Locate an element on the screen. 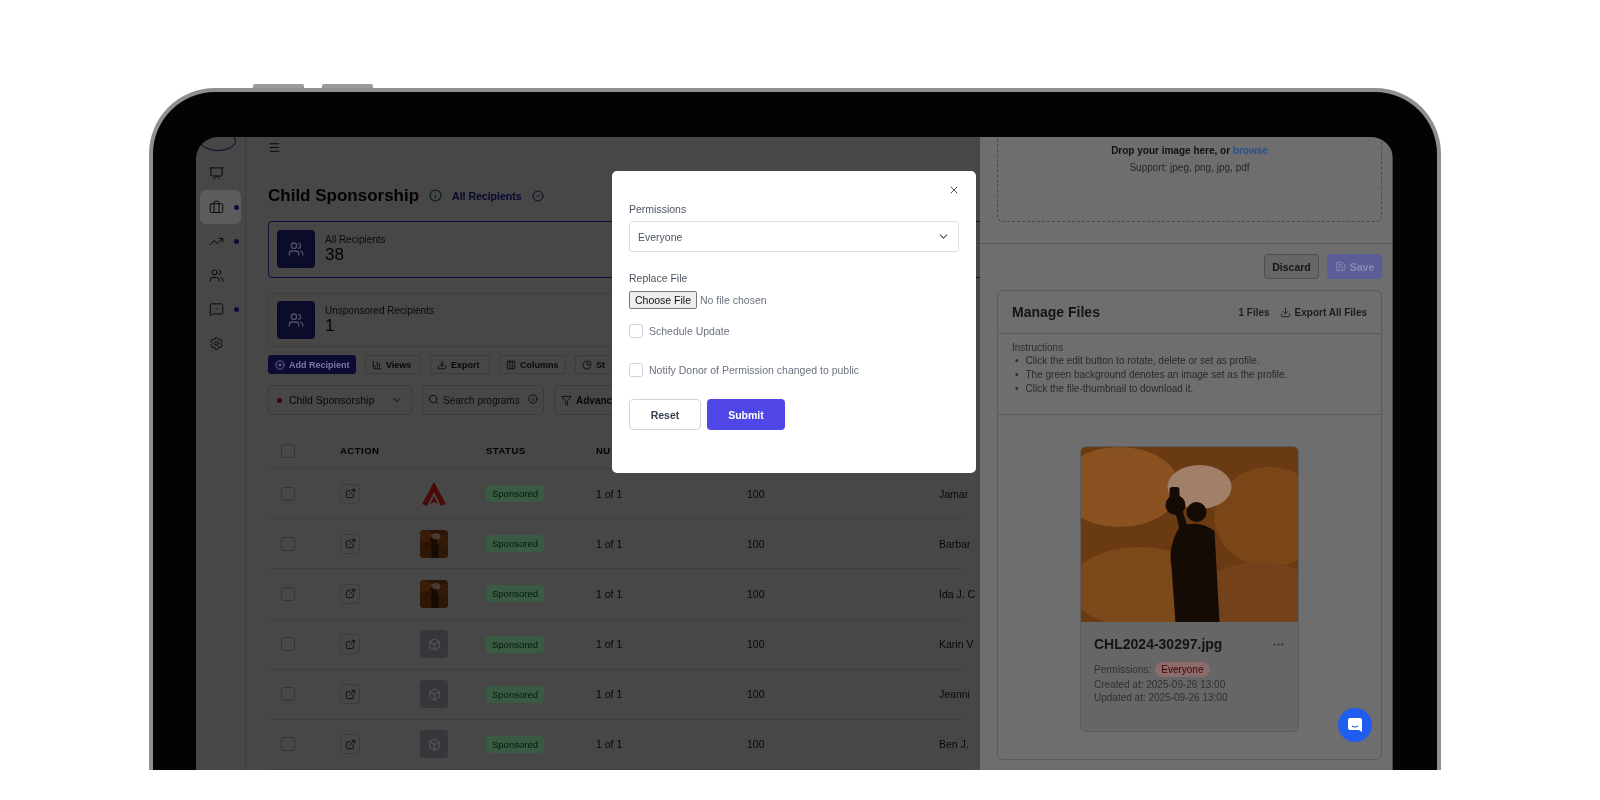  field-label: Permissions is located at coordinates (658, 209).